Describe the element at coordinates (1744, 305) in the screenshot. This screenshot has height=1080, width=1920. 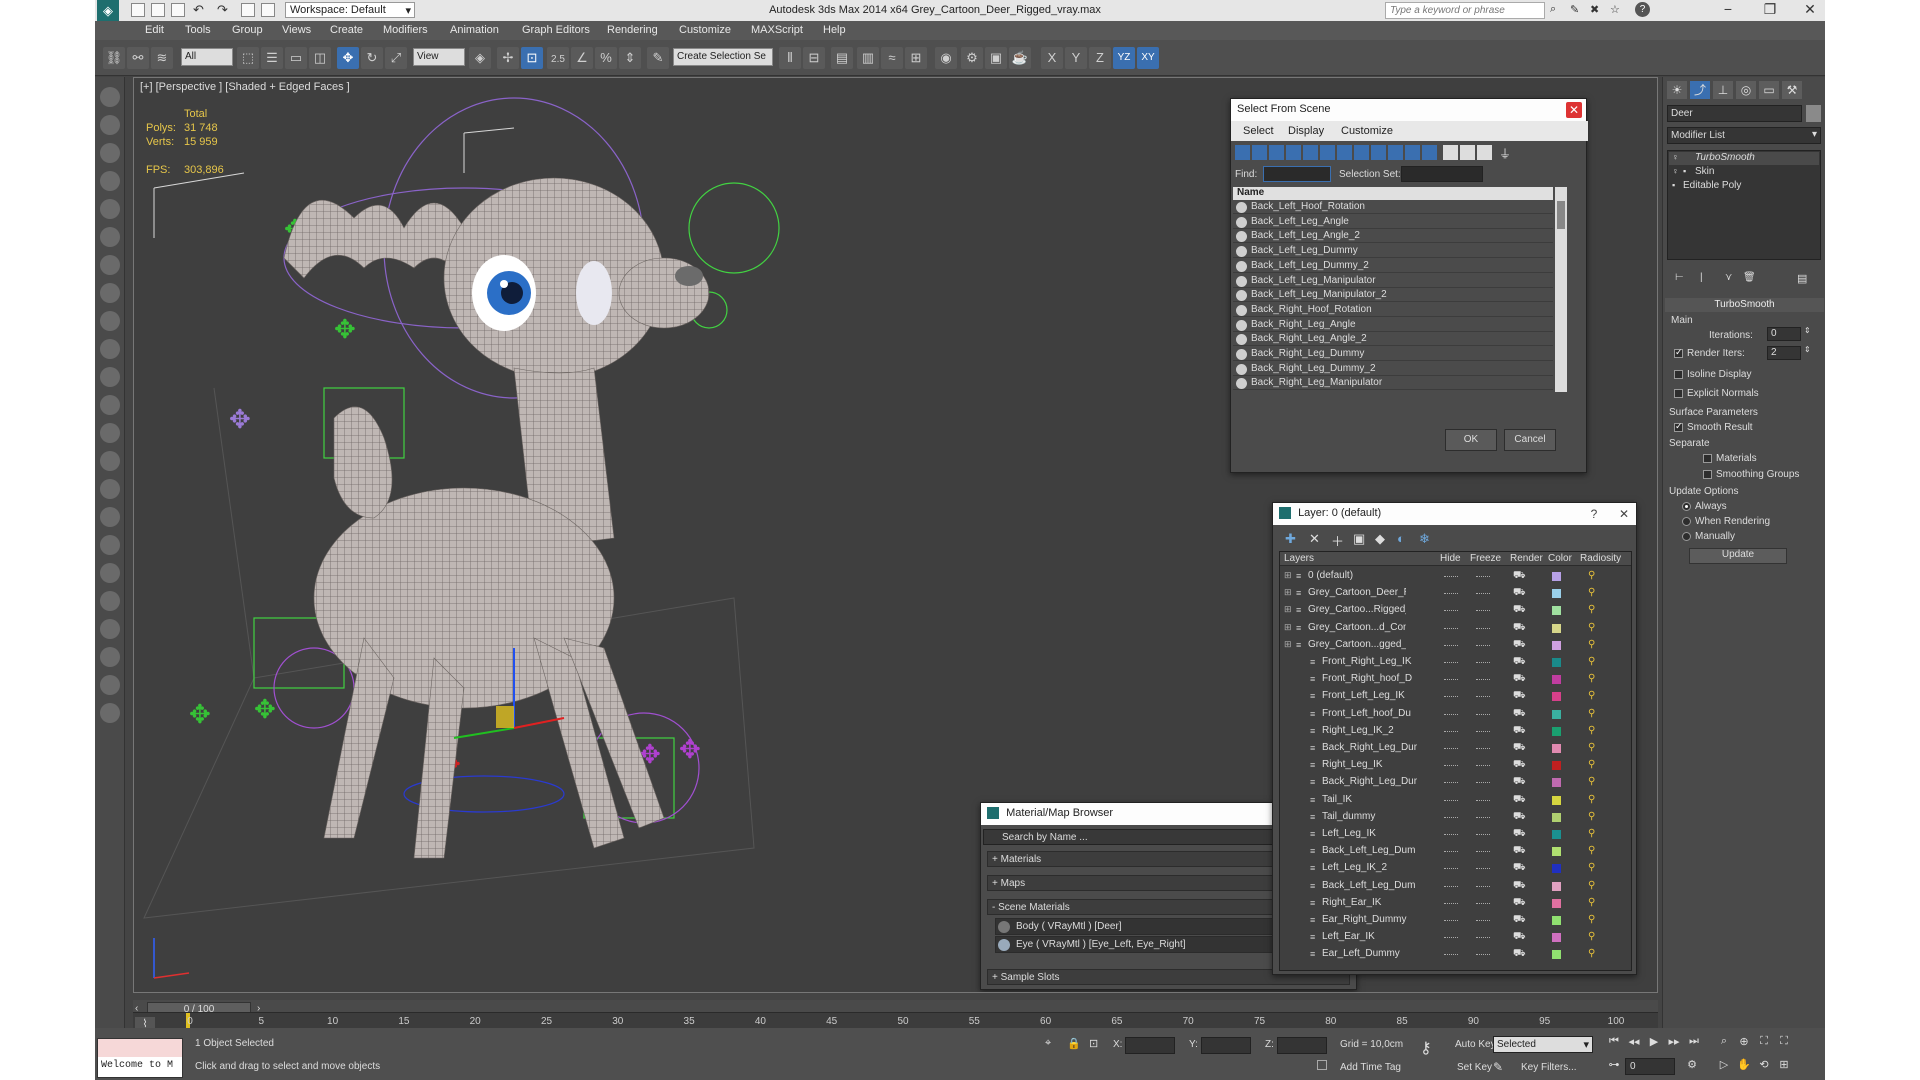
I see `turbosmooth-rollout-header: TurboSmooth` at that location.